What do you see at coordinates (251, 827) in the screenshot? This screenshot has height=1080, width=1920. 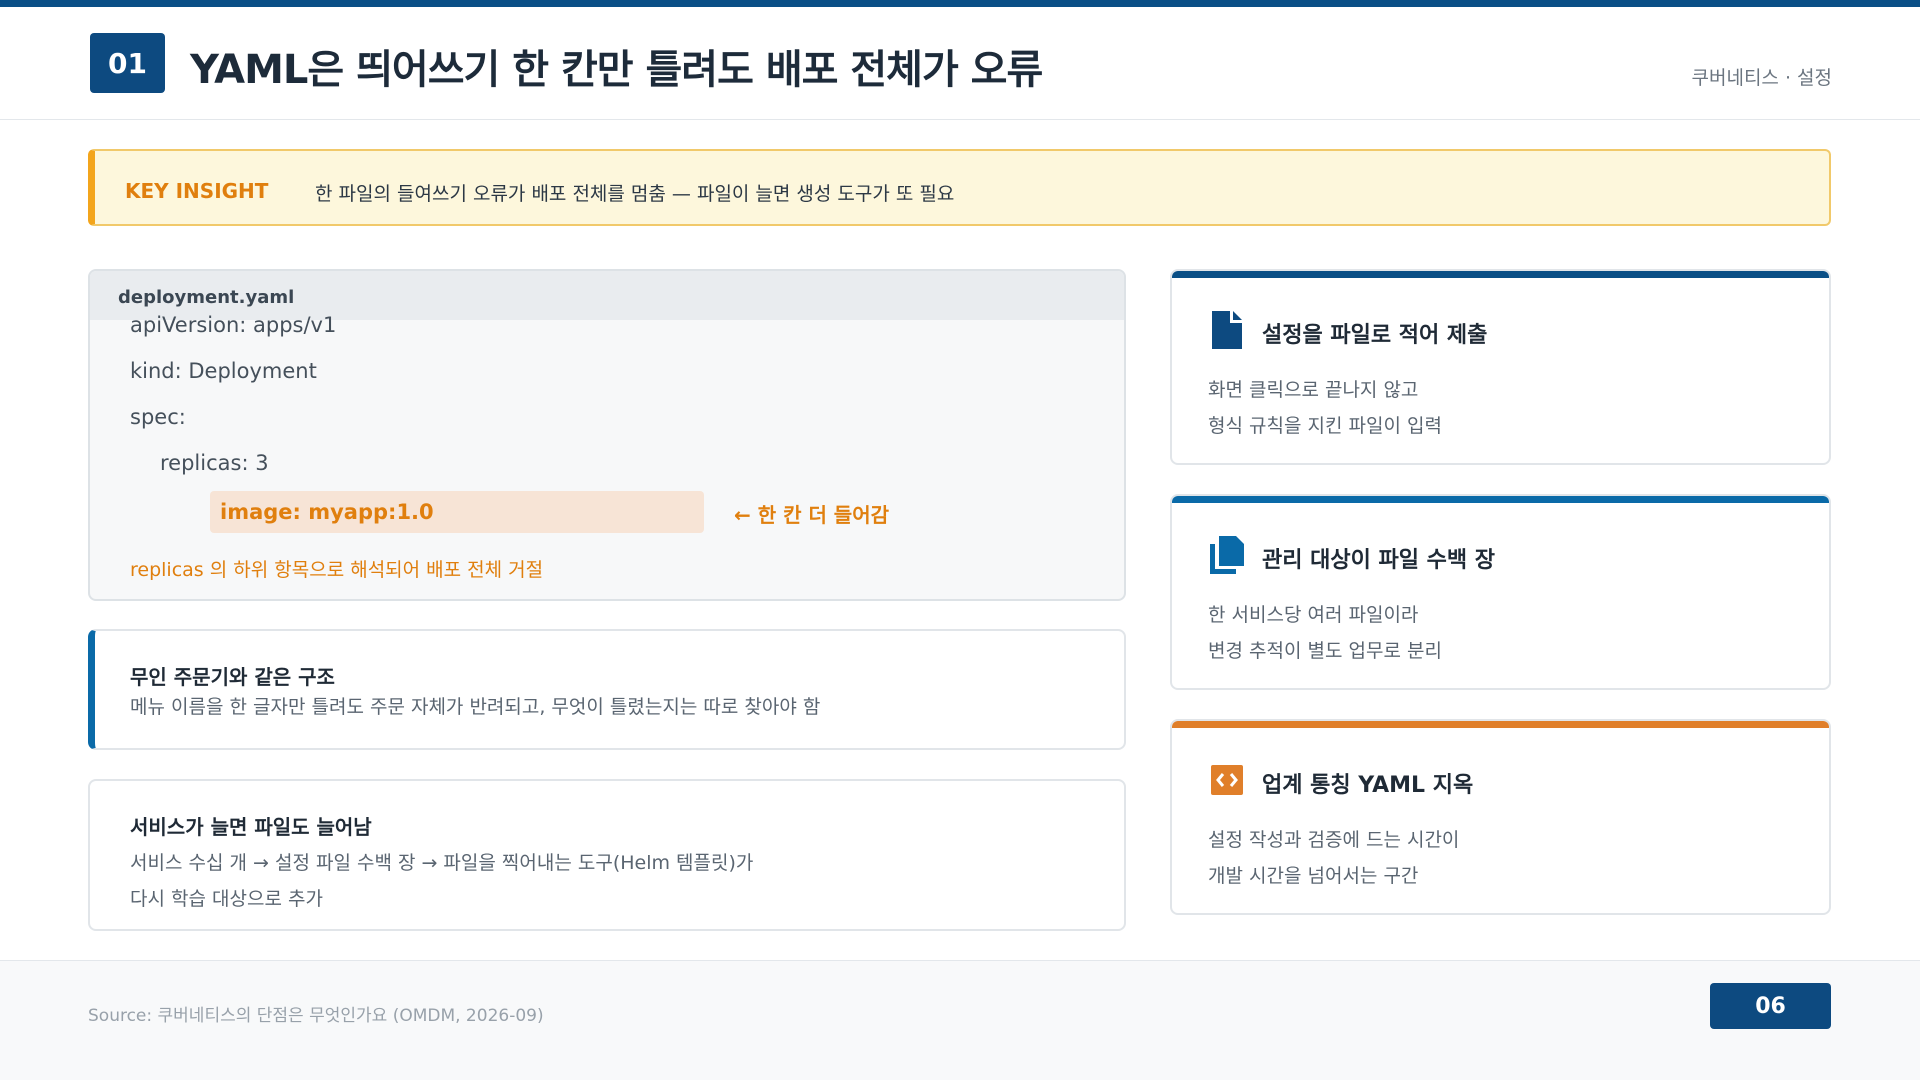 I see `info-card-title: 서비스가 늘면 파일도 늘어남` at bounding box center [251, 827].